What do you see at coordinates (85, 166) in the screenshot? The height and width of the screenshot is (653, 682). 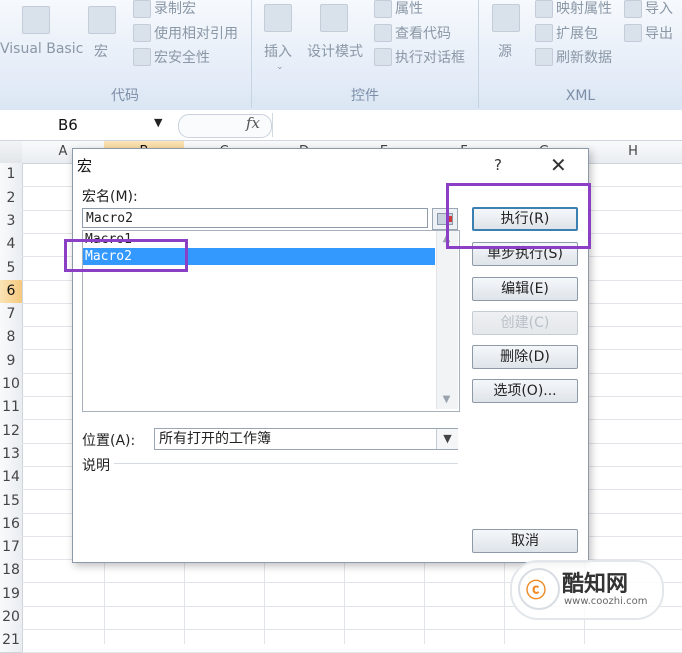 I see `dialog-title: 宏` at bounding box center [85, 166].